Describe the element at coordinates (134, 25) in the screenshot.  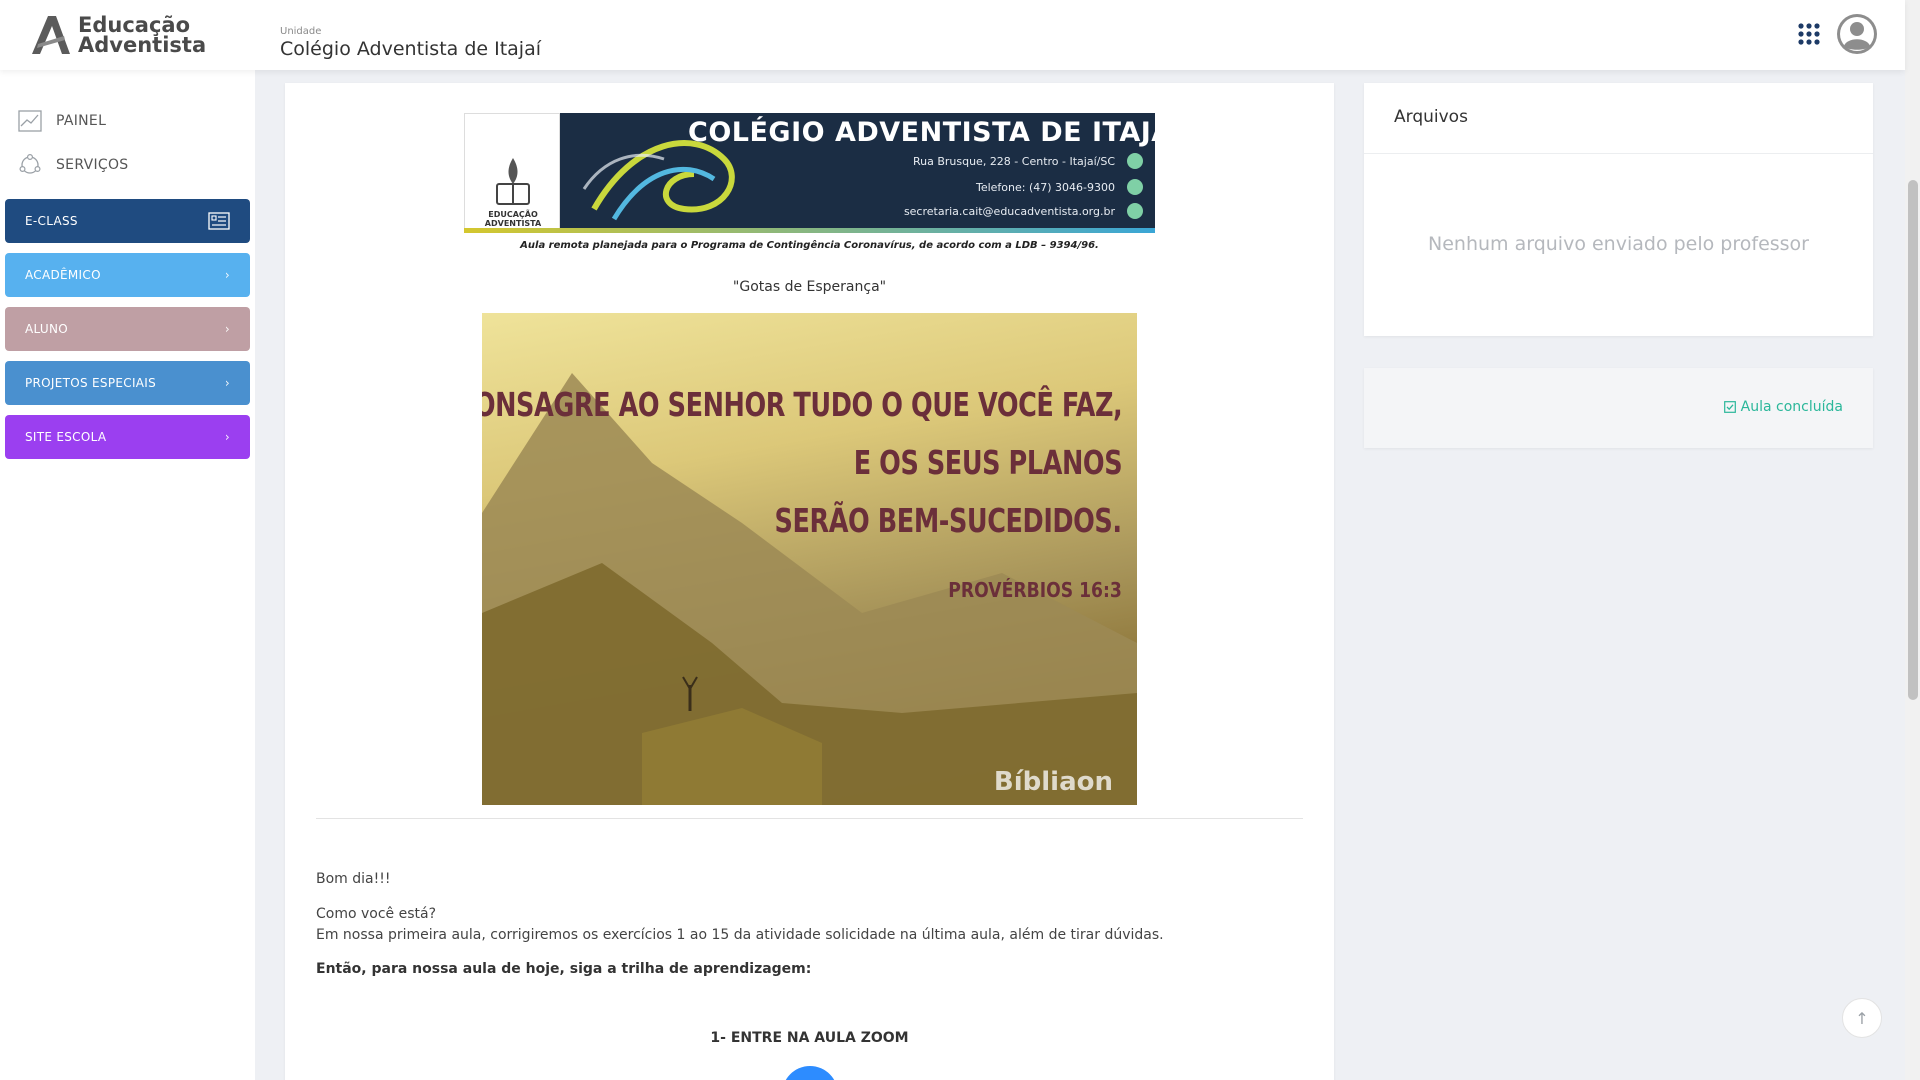
I see `logo-line-1: Educação` at that location.